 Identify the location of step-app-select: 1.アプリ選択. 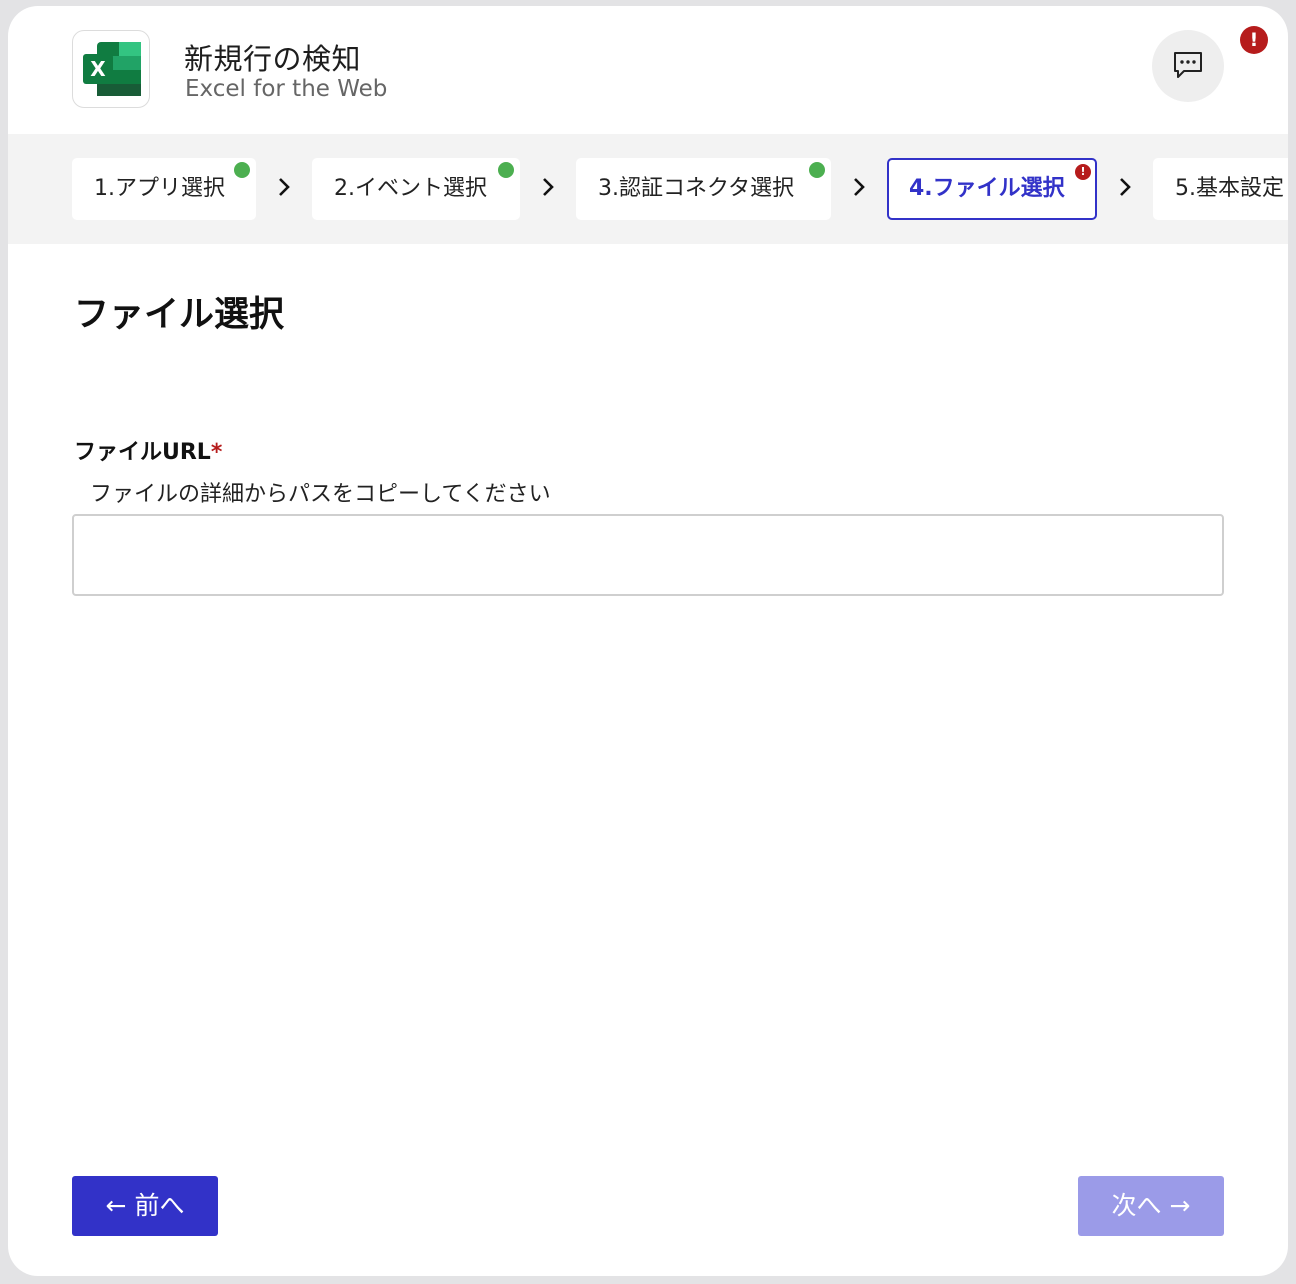
(164, 189).